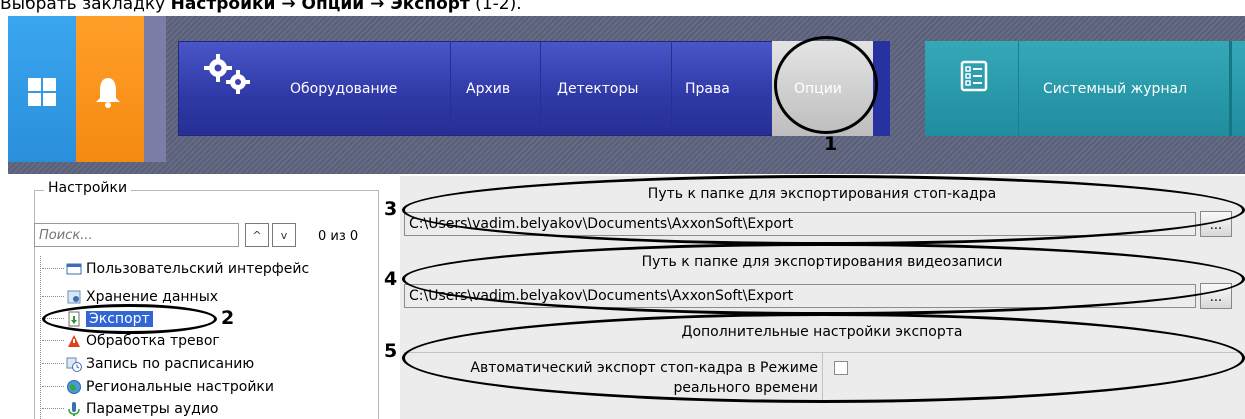 The width and height of the screenshot is (1245, 419). I want to click on tab-detectors: Детекторы, so click(597, 89).